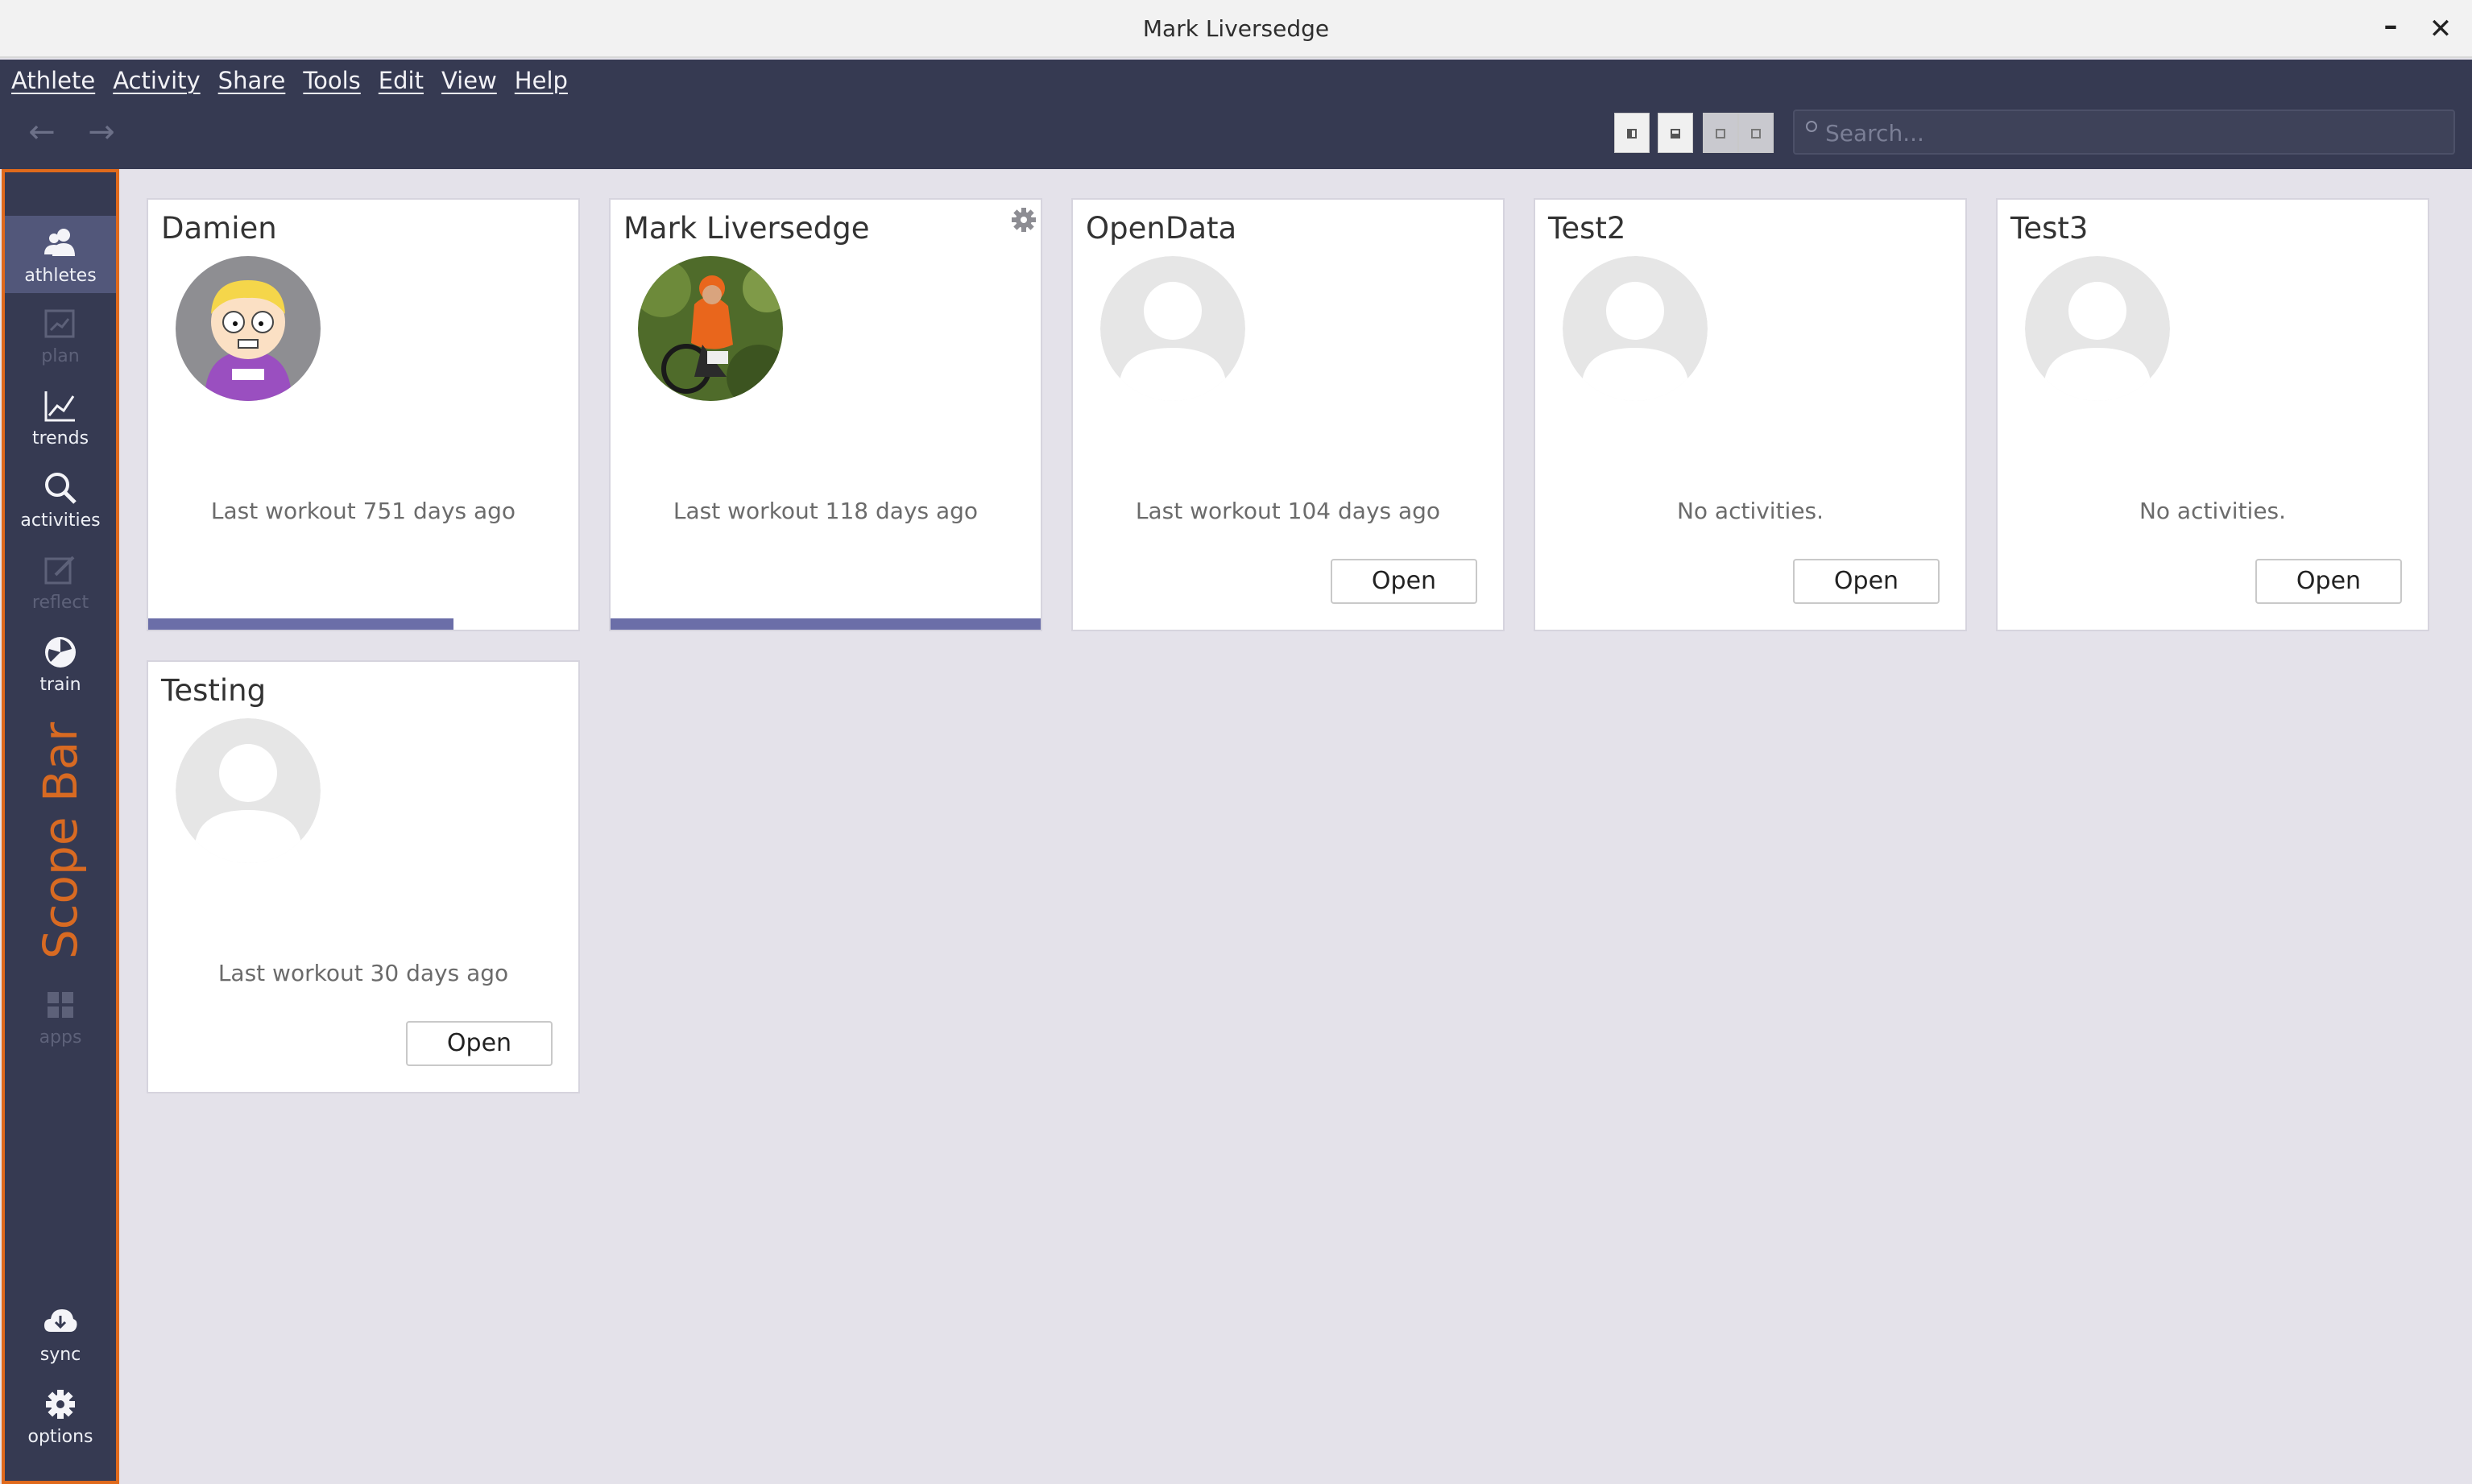 The height and width of the screenshot is (1484, 2472). Describe the element at coordinates (401, 80) in the screenshot. I see `menu-edit: Edit` at that location.